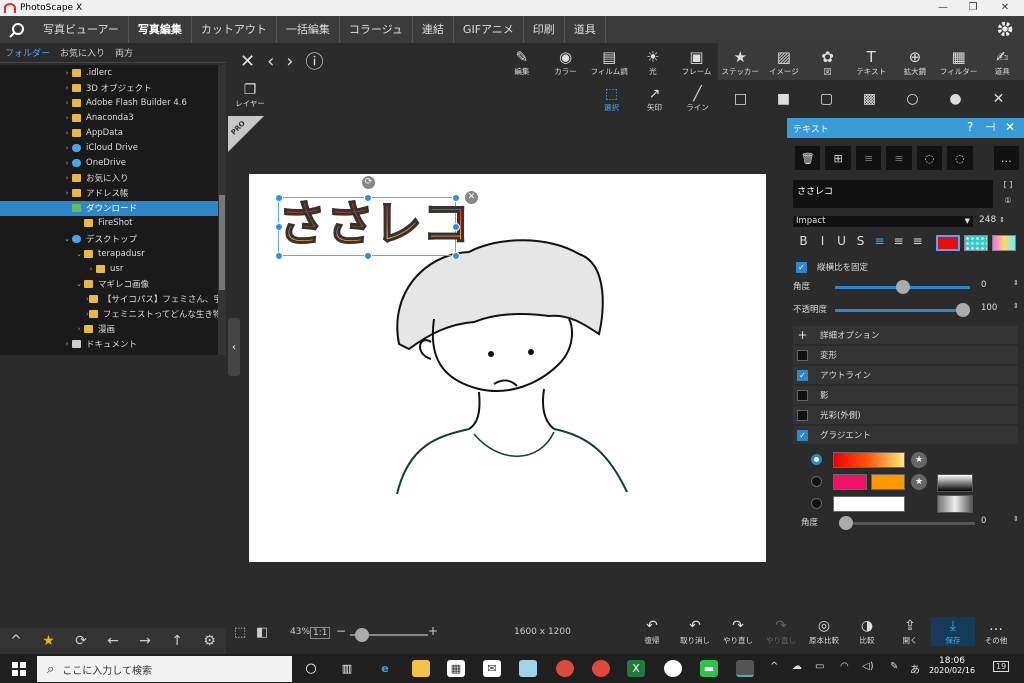  Describe the element at coordinates (109, 223) in the screenshot. I see `tree-row: FireShot` at that location.